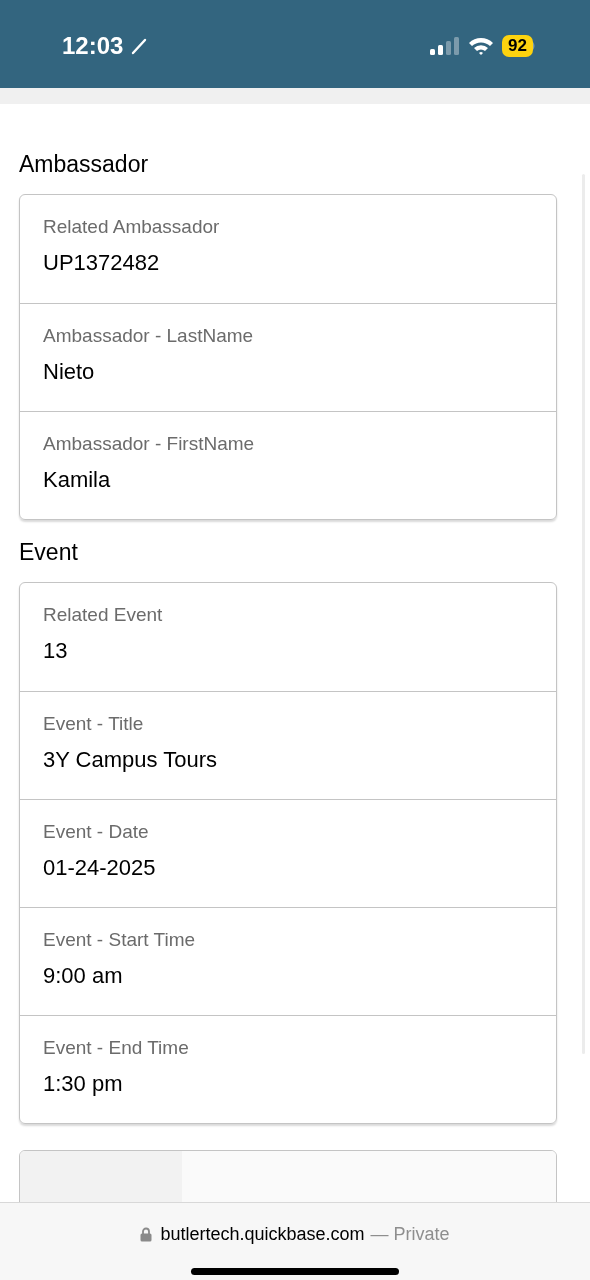  I want to click on home-indicator, so click(295, 1271).